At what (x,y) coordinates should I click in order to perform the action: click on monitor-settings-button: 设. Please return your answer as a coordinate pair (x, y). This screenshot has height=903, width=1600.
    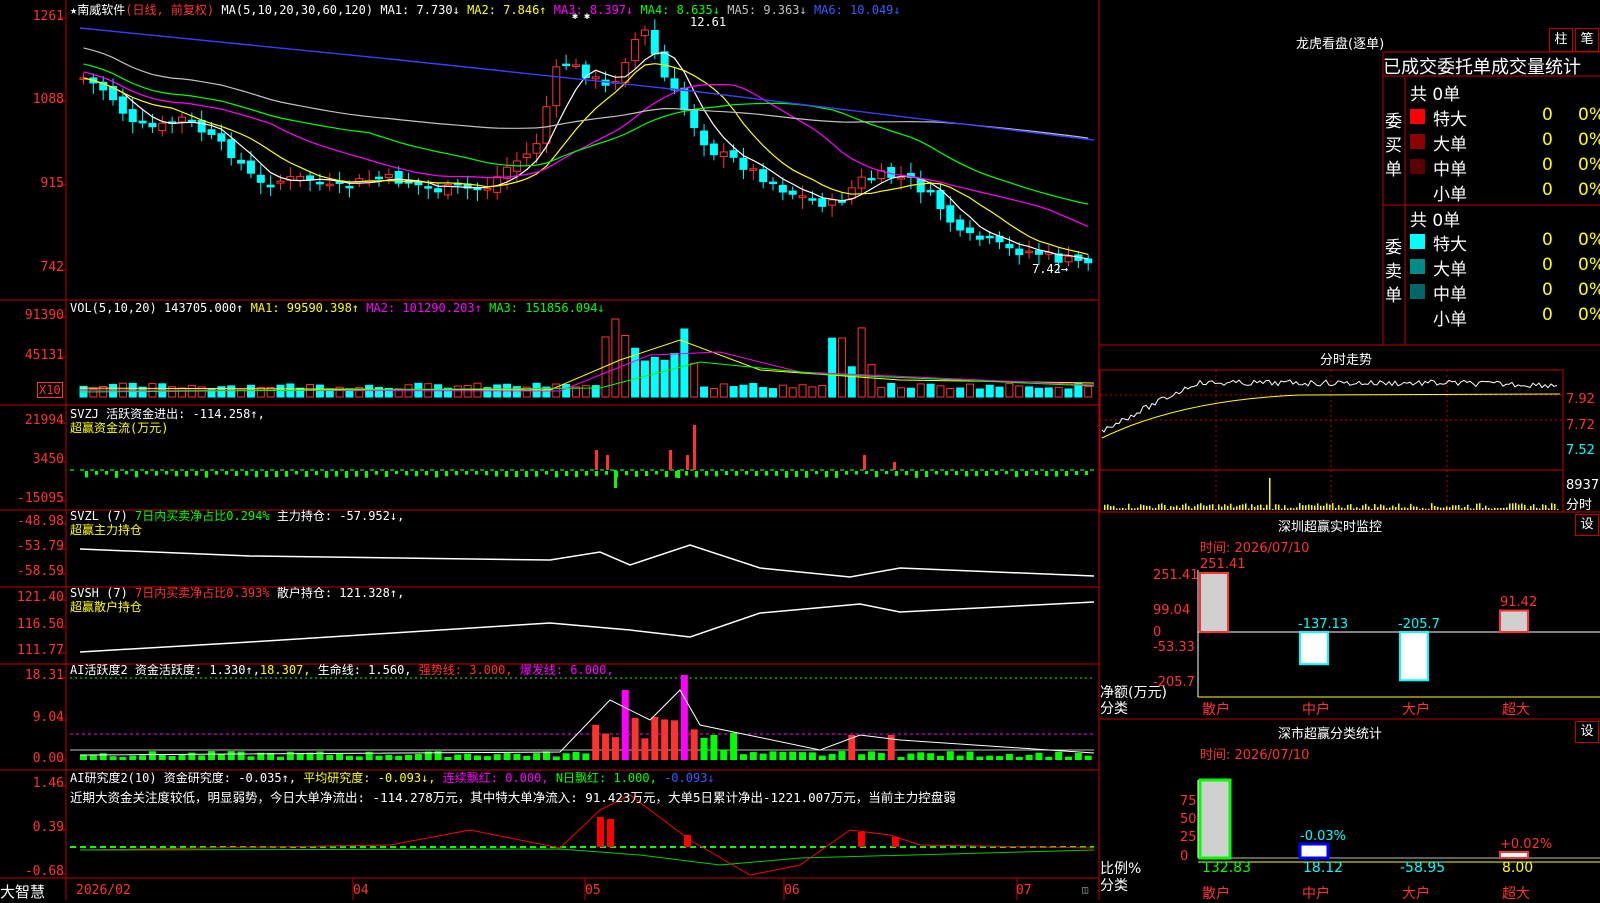
    Looking at the image, I should click on (1587, 525).